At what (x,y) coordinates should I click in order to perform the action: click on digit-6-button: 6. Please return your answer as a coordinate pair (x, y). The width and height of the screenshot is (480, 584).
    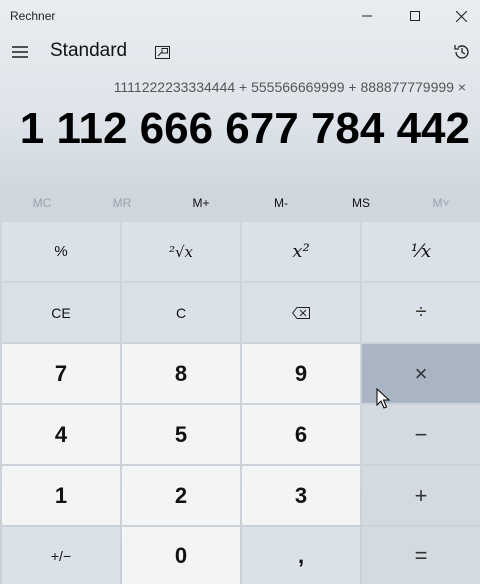
    Looking at the image, I should click on (301, 434).